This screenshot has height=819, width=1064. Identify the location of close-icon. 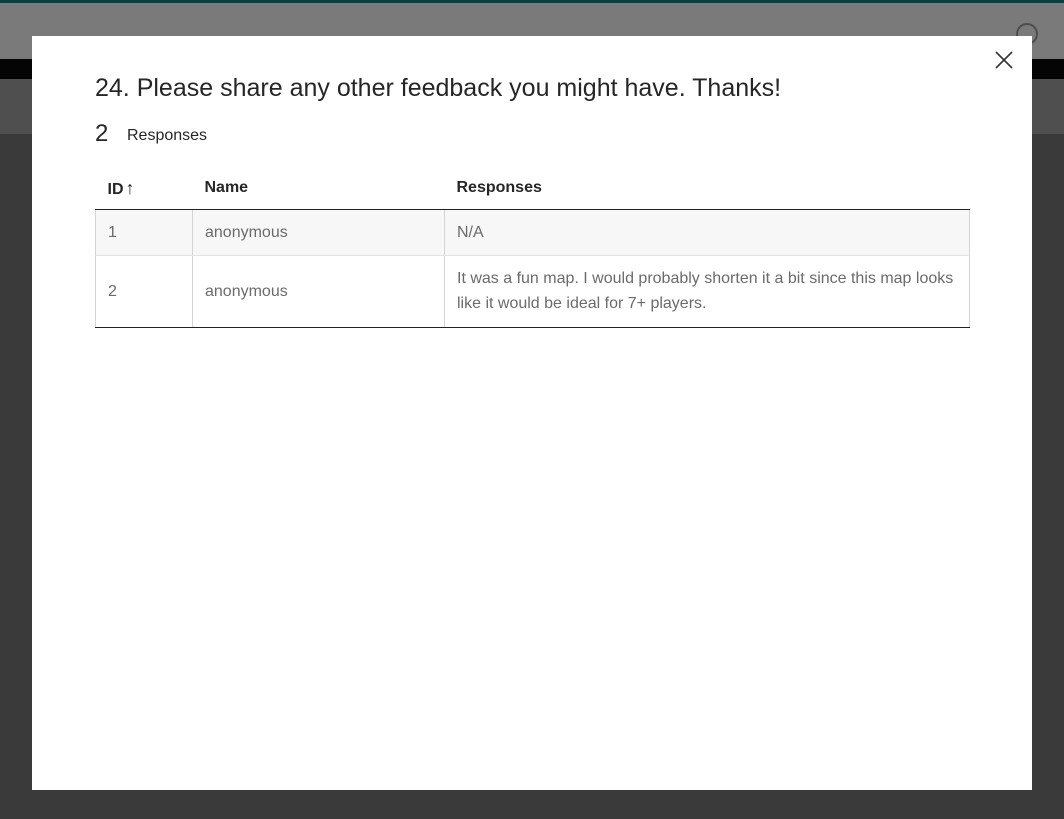
(1004, 60).